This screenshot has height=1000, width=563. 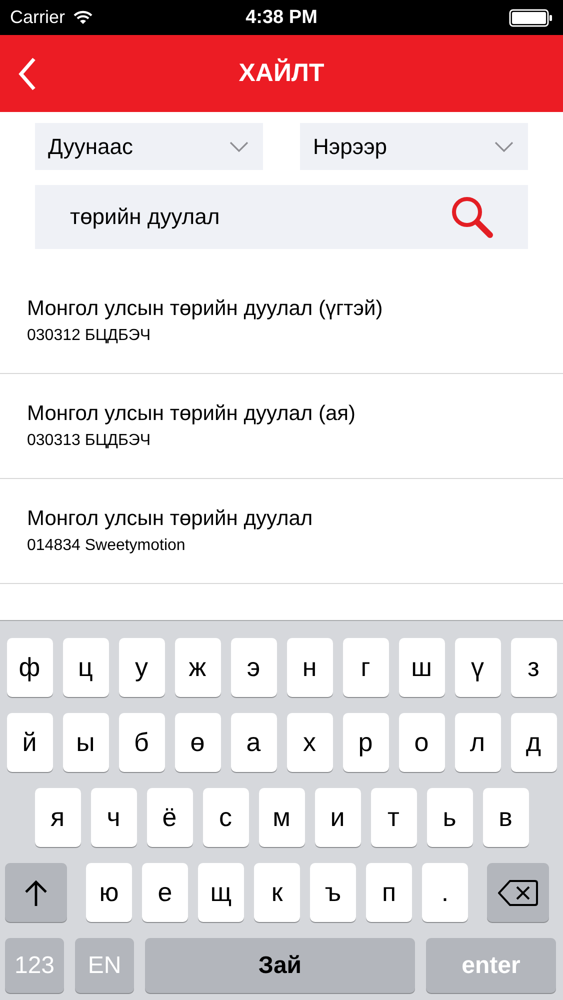 I want to click on key: н, so click(x=309, y=667).